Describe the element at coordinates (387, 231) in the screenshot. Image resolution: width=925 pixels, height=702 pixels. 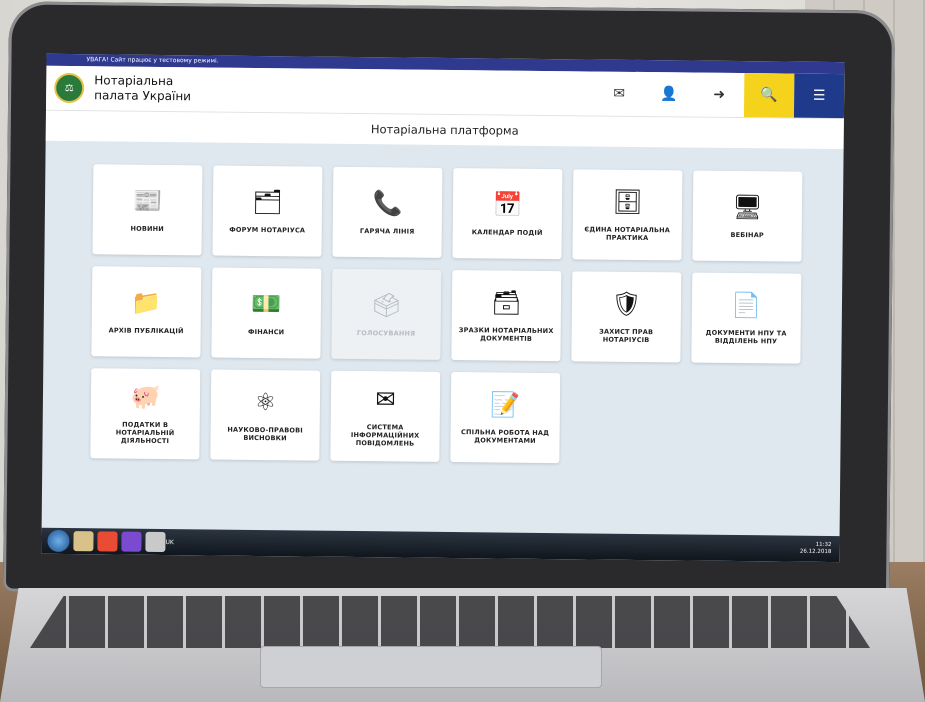
I see `tile-label: ГАРЯЧА ЛІНІЯ` at that location.